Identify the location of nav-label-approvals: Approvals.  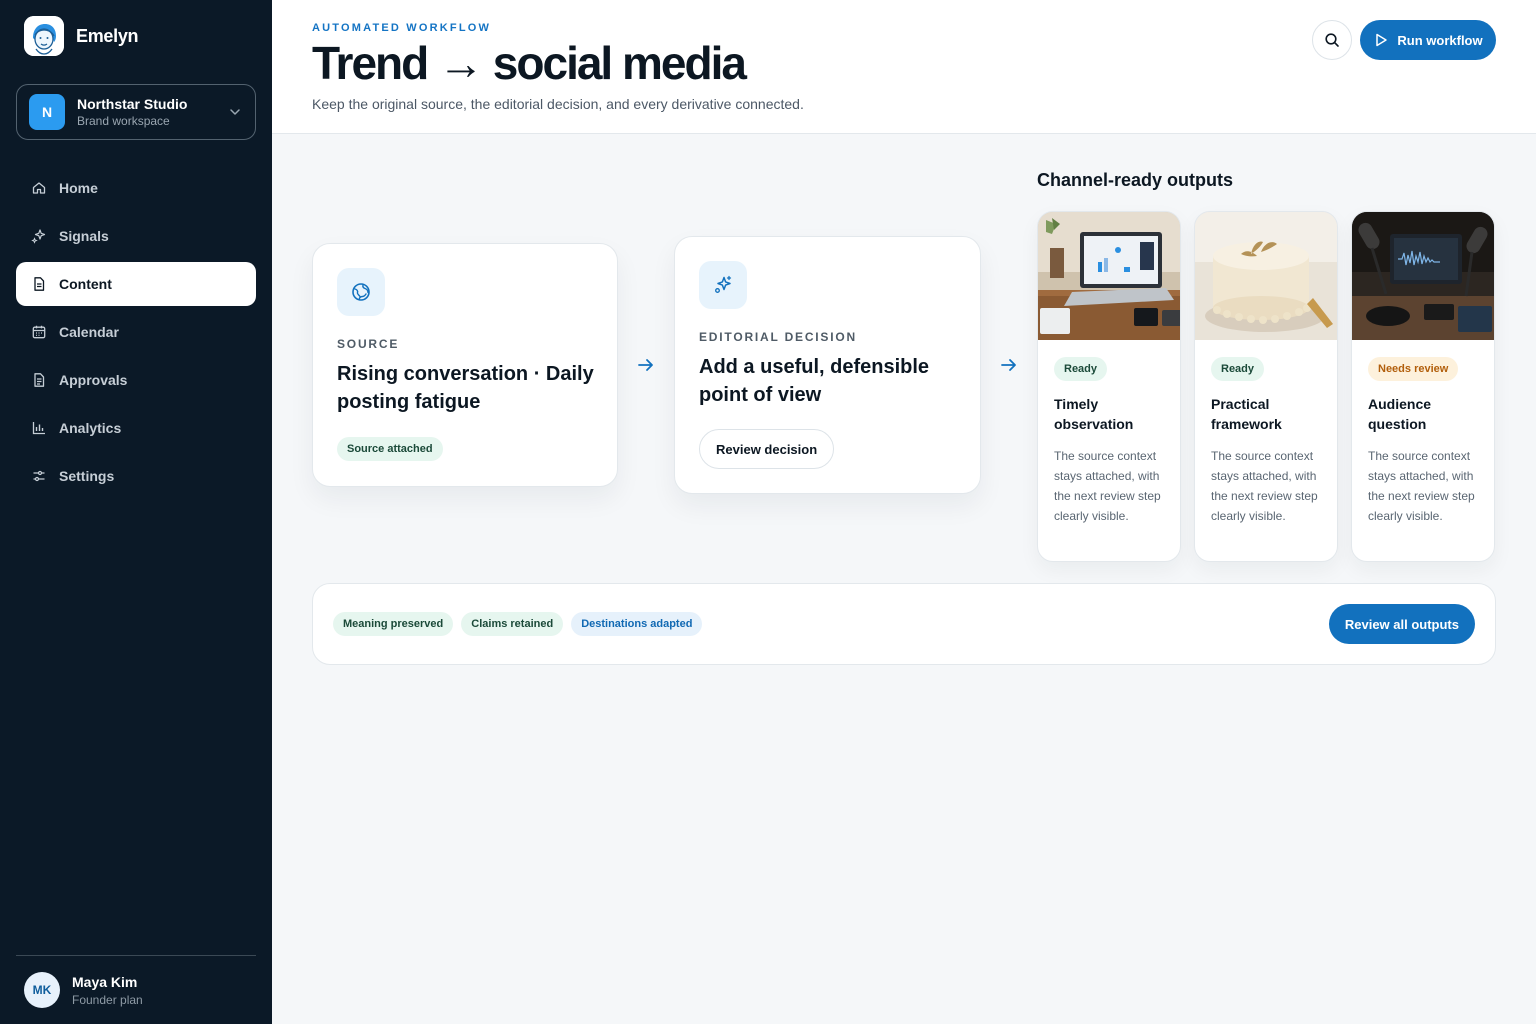
(93, 380).